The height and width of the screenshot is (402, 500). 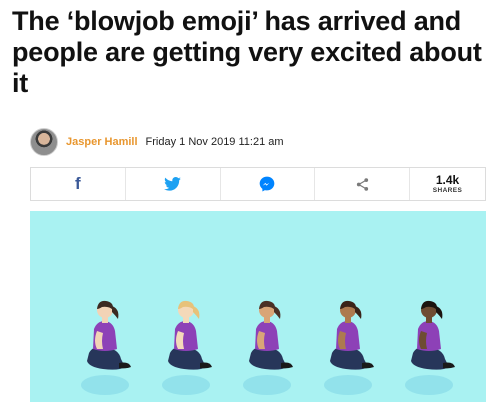 I want to click on share-icon, so click(x=362, y=184).